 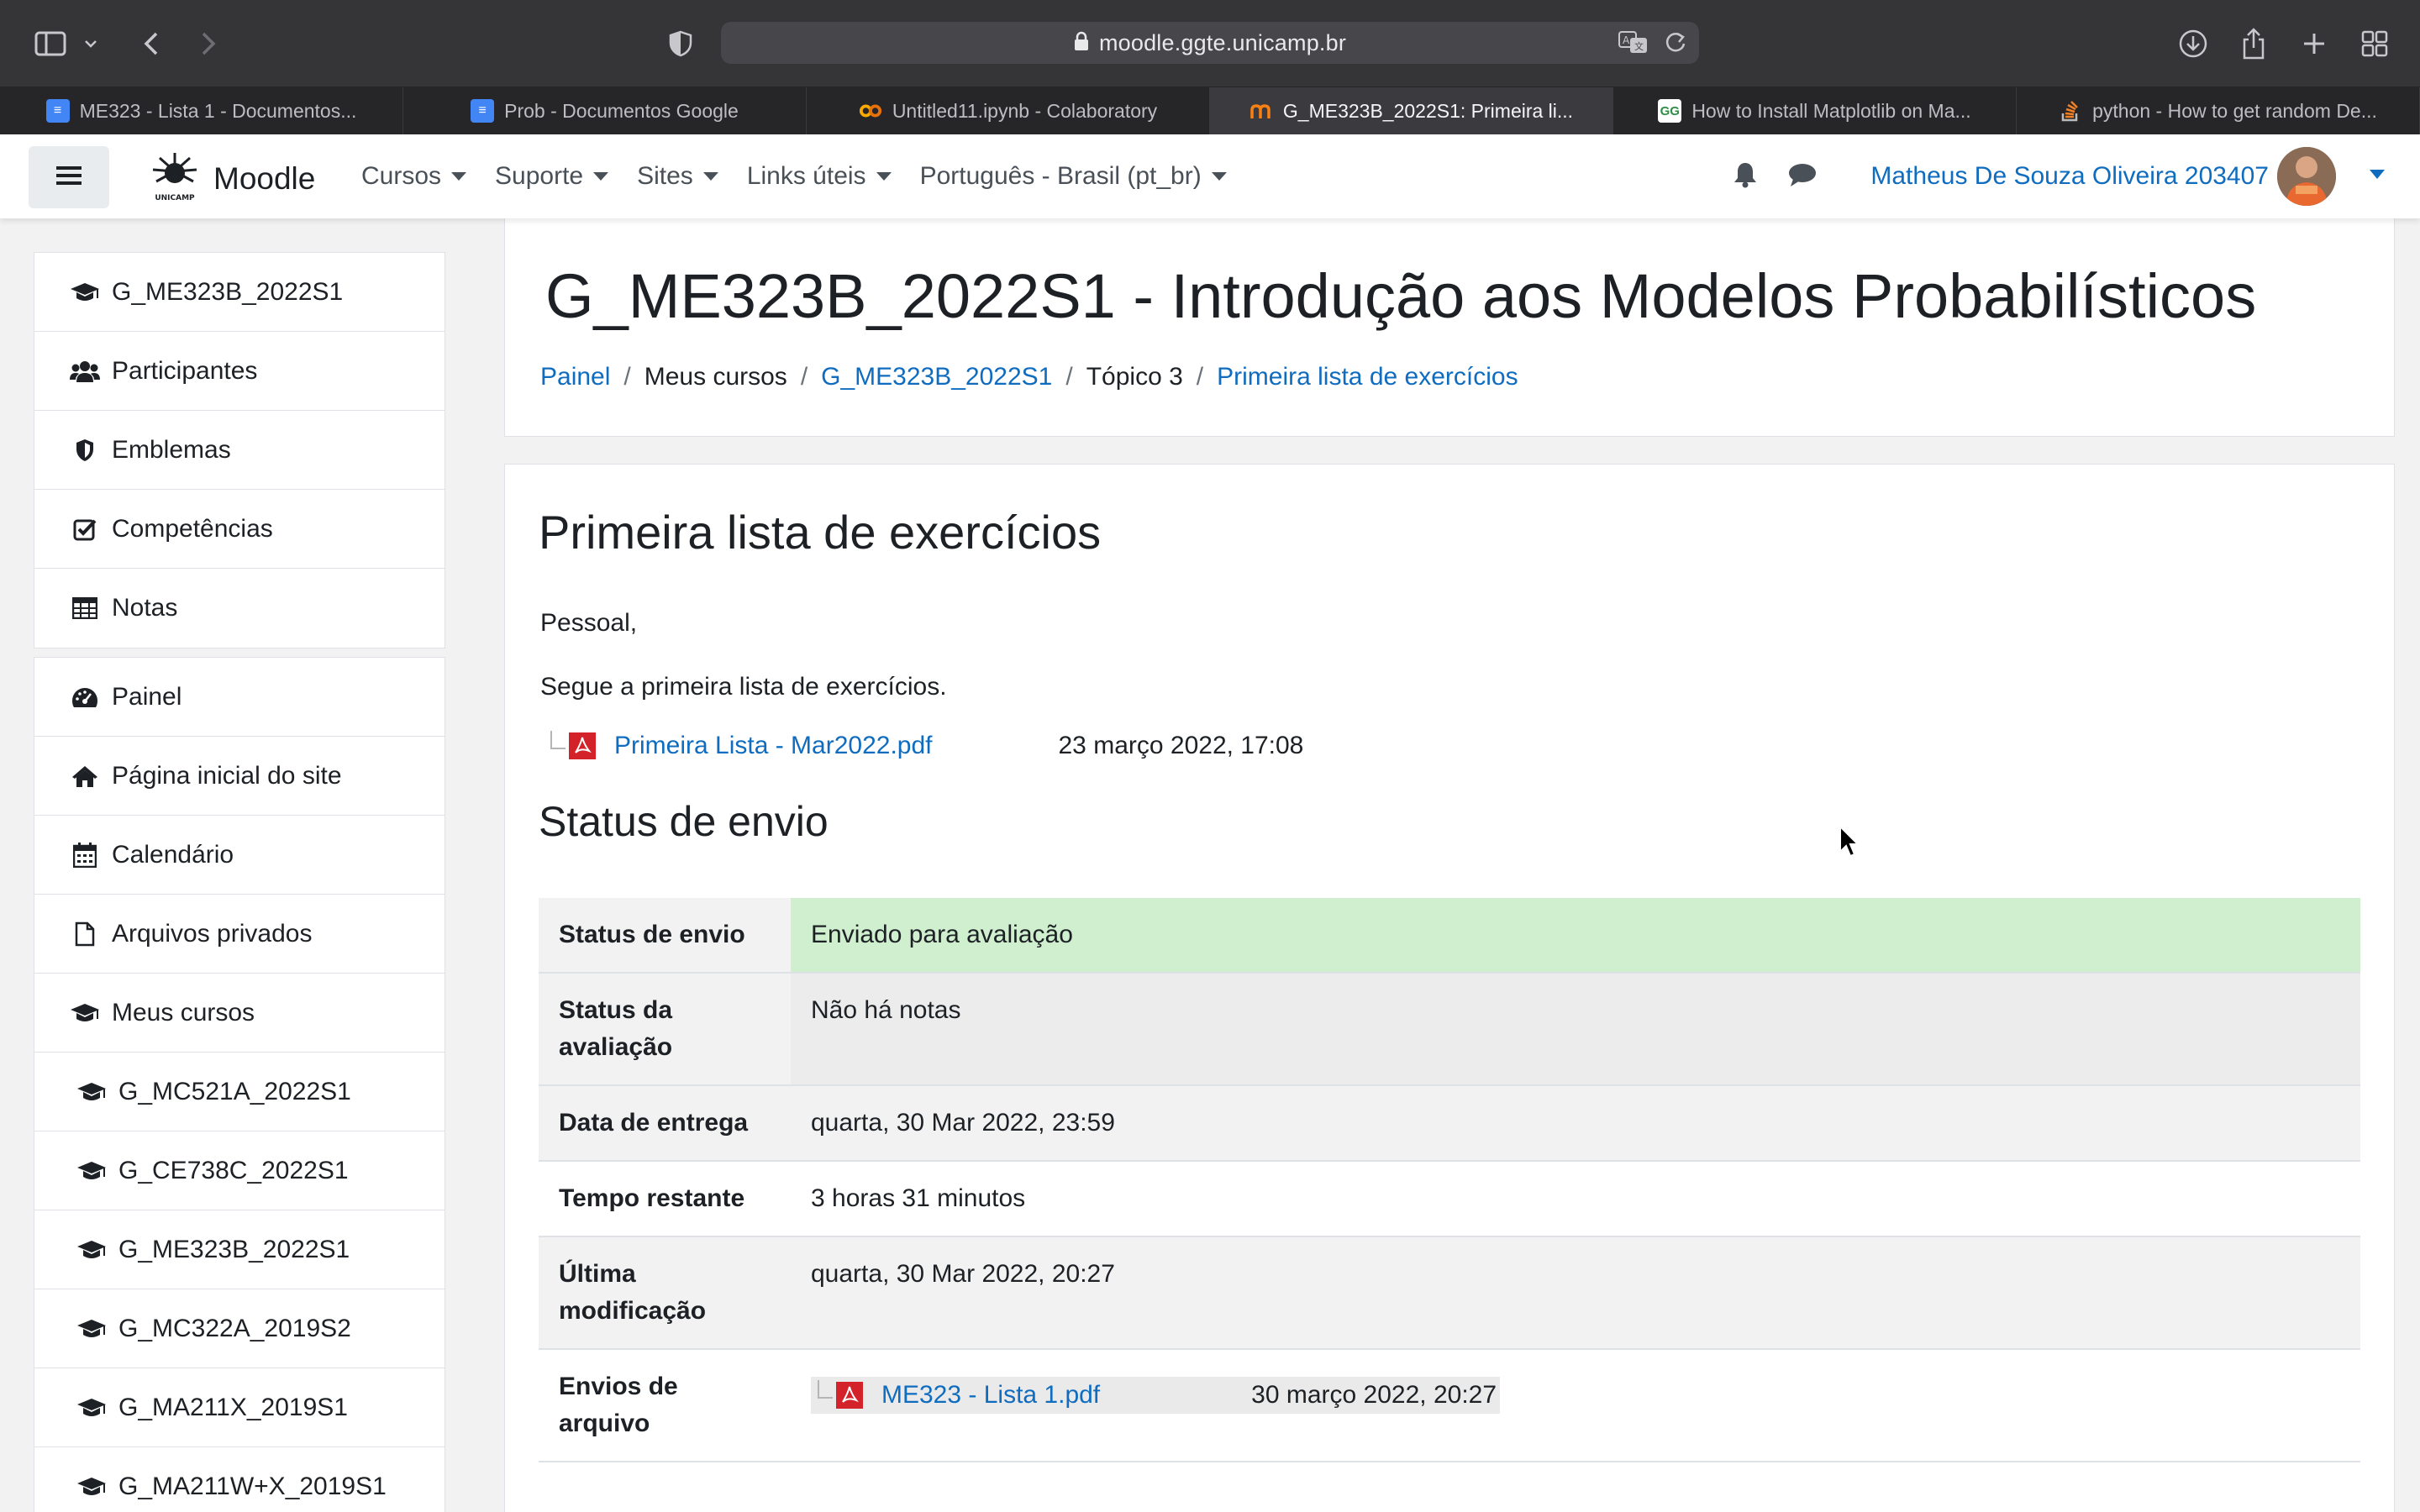 What do you see at coordinates (240, 697) in the screenshot?
I see `drawer-item-painel: Painel` at bounding box center [240, 697].